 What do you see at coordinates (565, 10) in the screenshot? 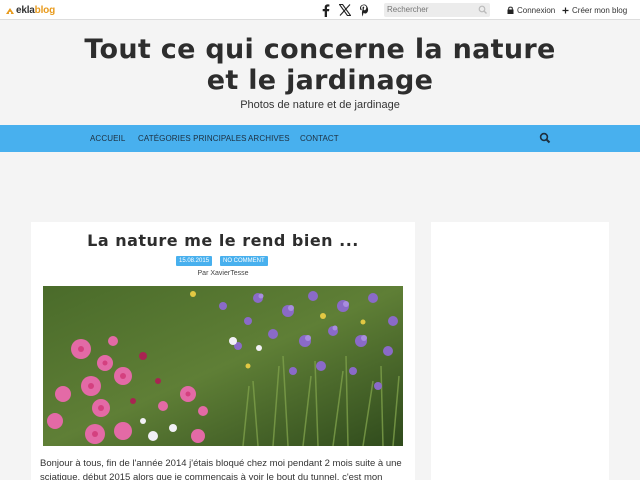
I see `plus-icon` at bounding box center [565, 10].